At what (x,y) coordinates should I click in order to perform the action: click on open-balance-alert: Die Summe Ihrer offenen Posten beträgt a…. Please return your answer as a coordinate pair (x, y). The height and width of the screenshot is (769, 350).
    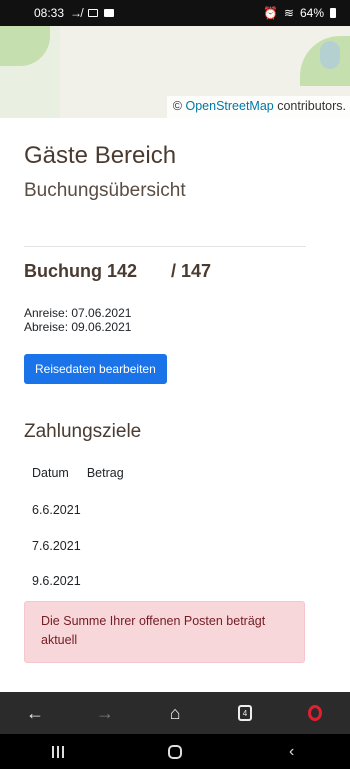
    Looking at the image, I should click on (164, 632).